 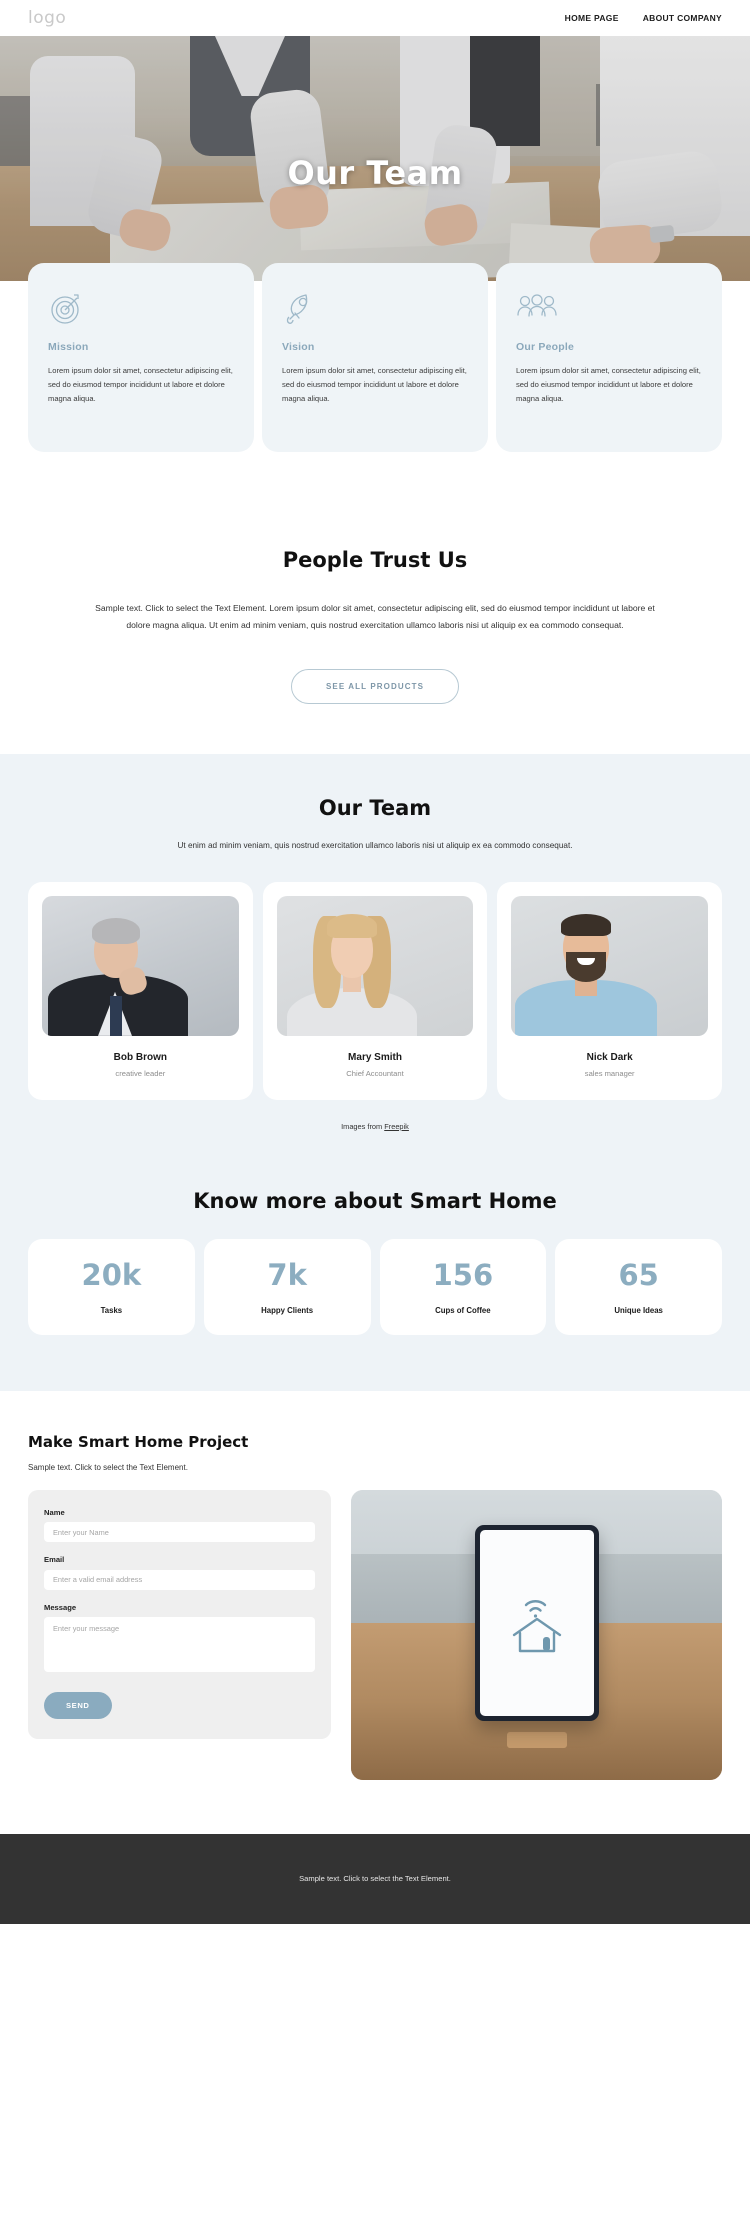 I want to click on rocket-icon, so click(x=375, y=308).